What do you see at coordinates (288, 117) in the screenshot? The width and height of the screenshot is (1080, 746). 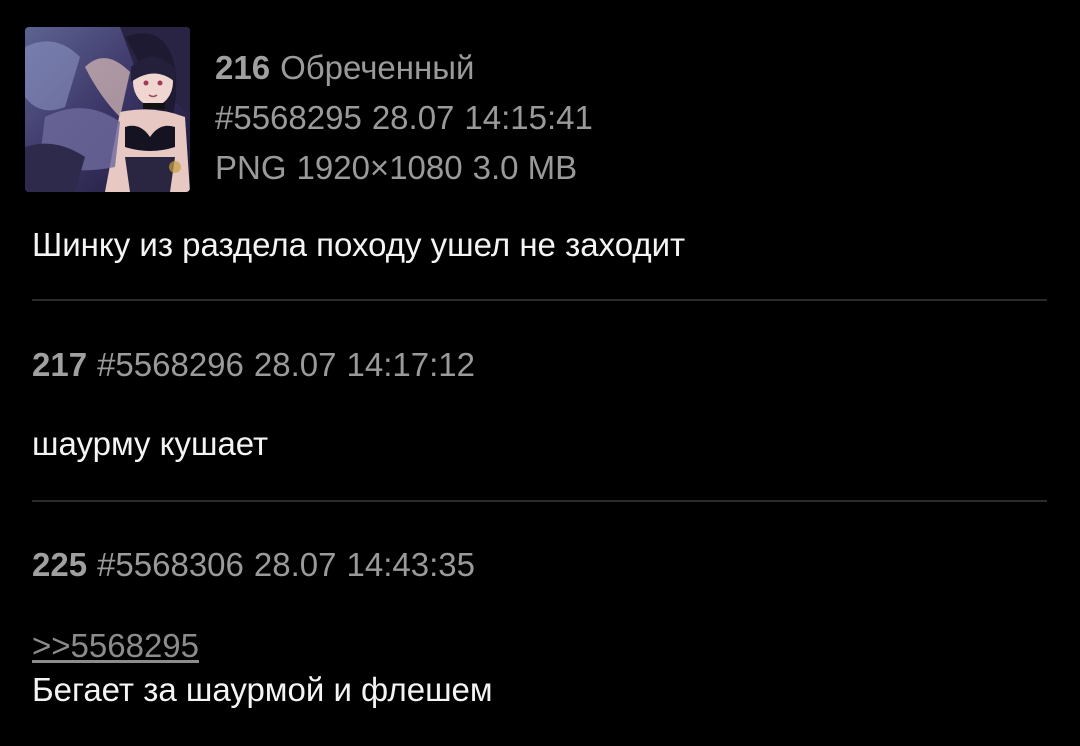 I see `post-id: #5568295` at bounding box center [288, 117].